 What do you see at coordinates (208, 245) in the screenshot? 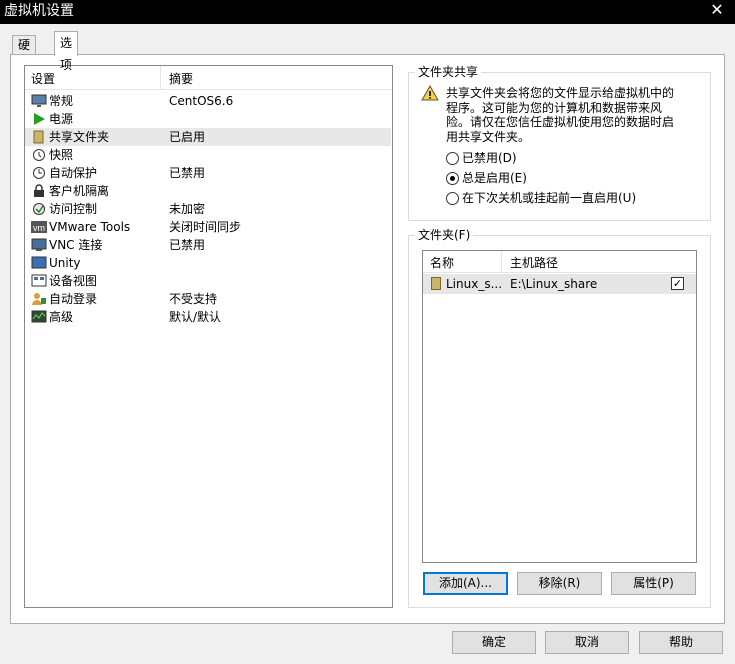
I see `settings-item-vnc: VNC 连接 已禁用` at bounding box center [208, 245].